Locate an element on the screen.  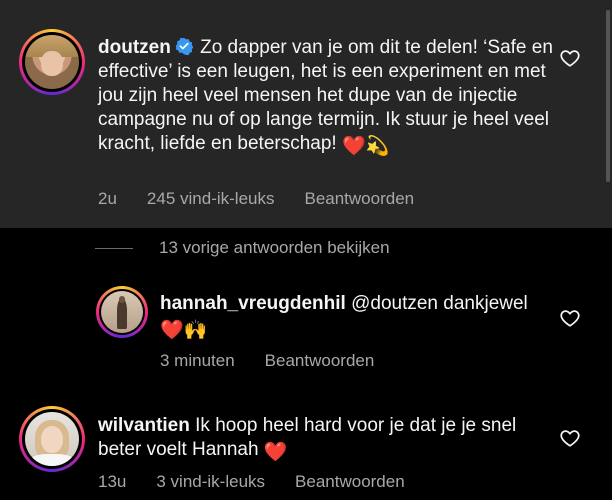
comment-meta: 3 minuten Beantwoorden is located at coordinates (267, 361).